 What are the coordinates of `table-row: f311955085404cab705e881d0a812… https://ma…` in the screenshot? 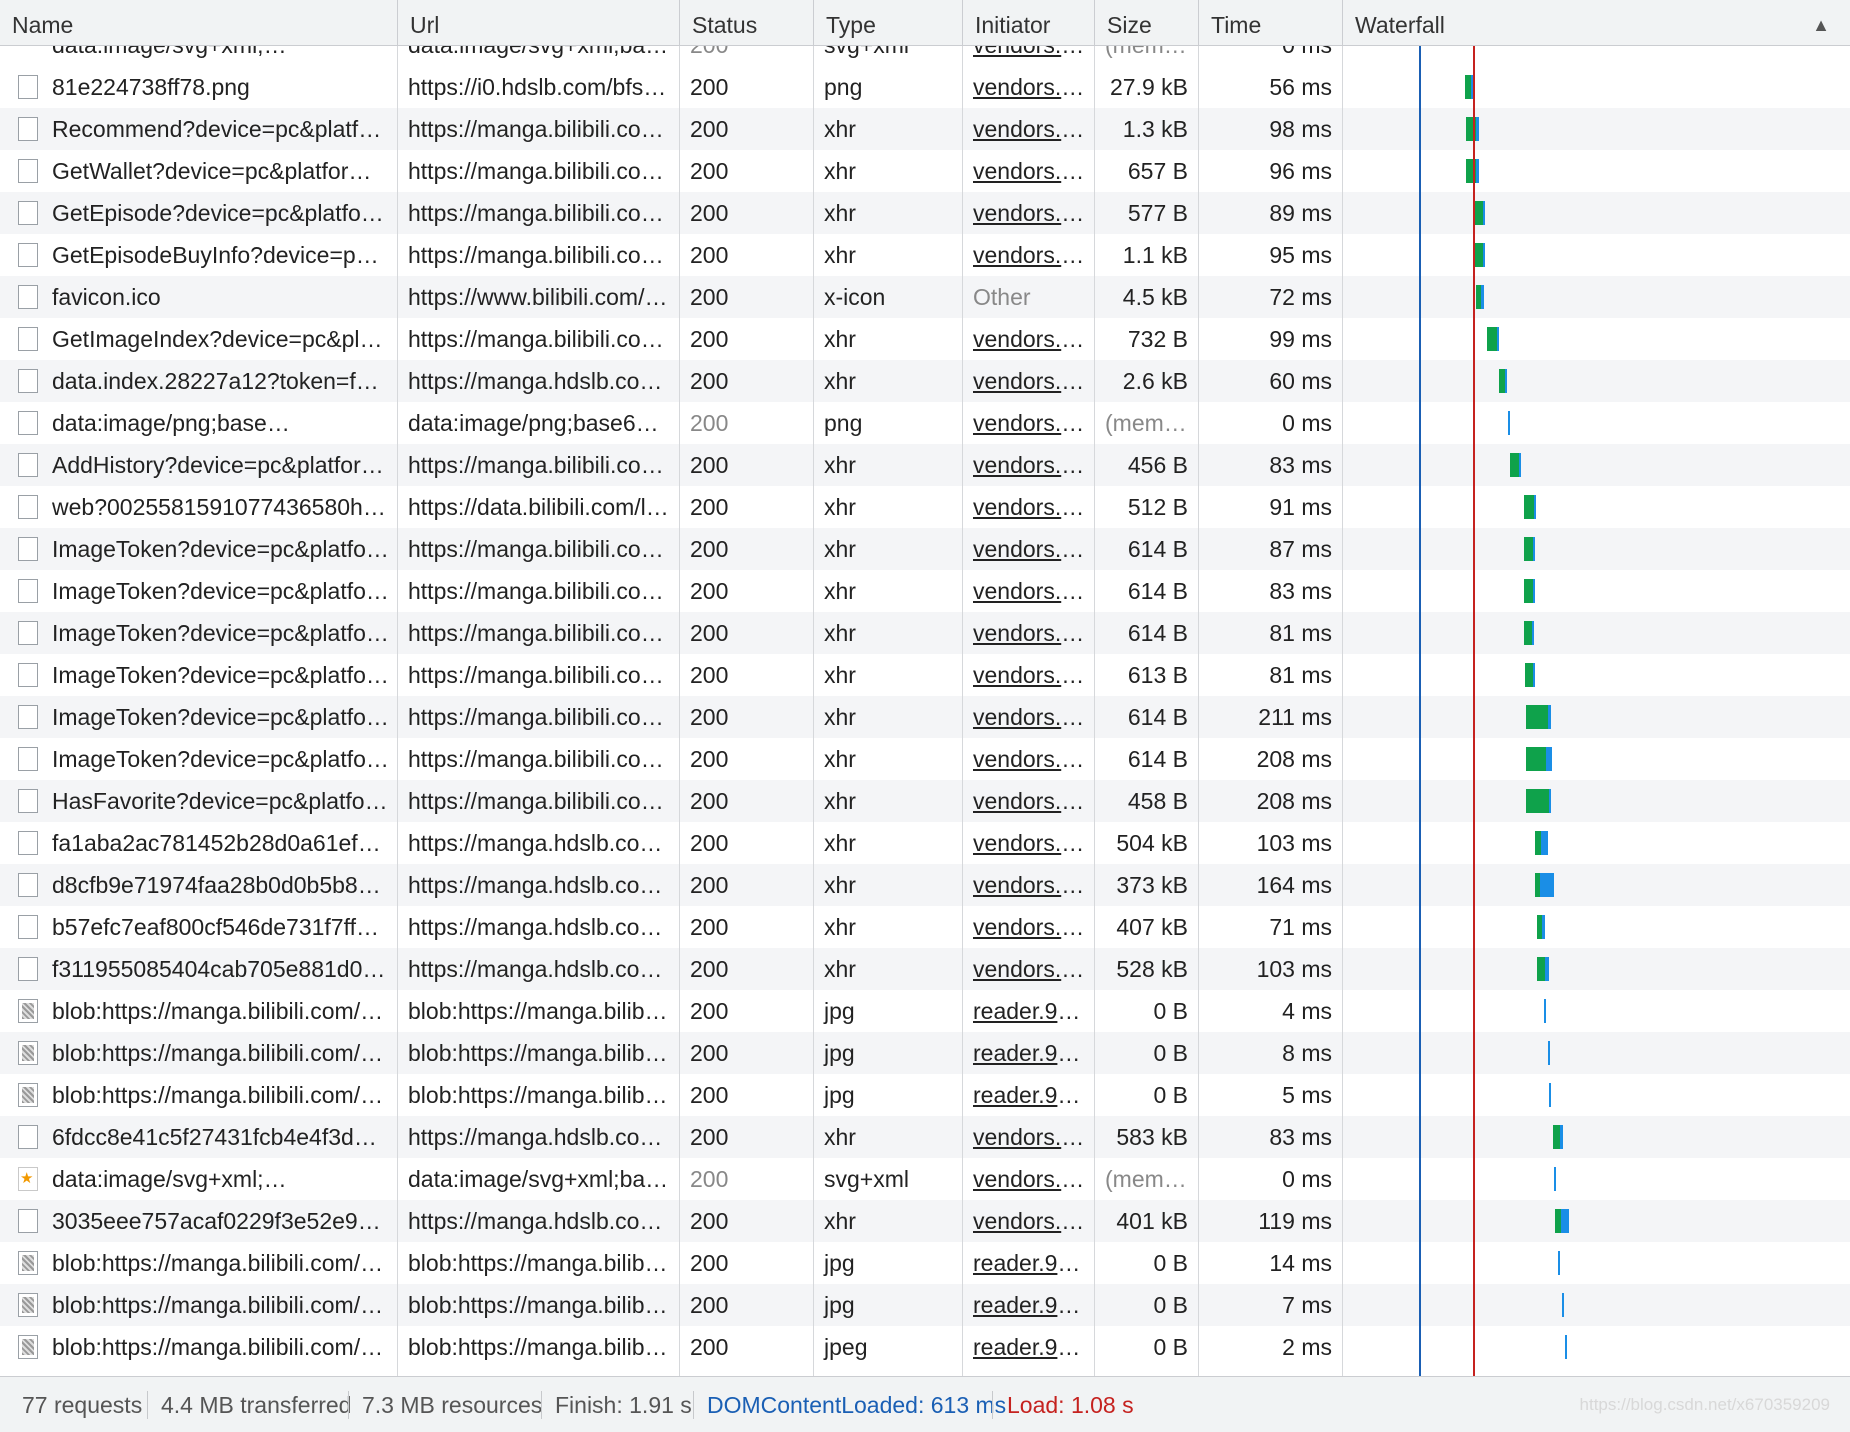 It's located at (925, 969).